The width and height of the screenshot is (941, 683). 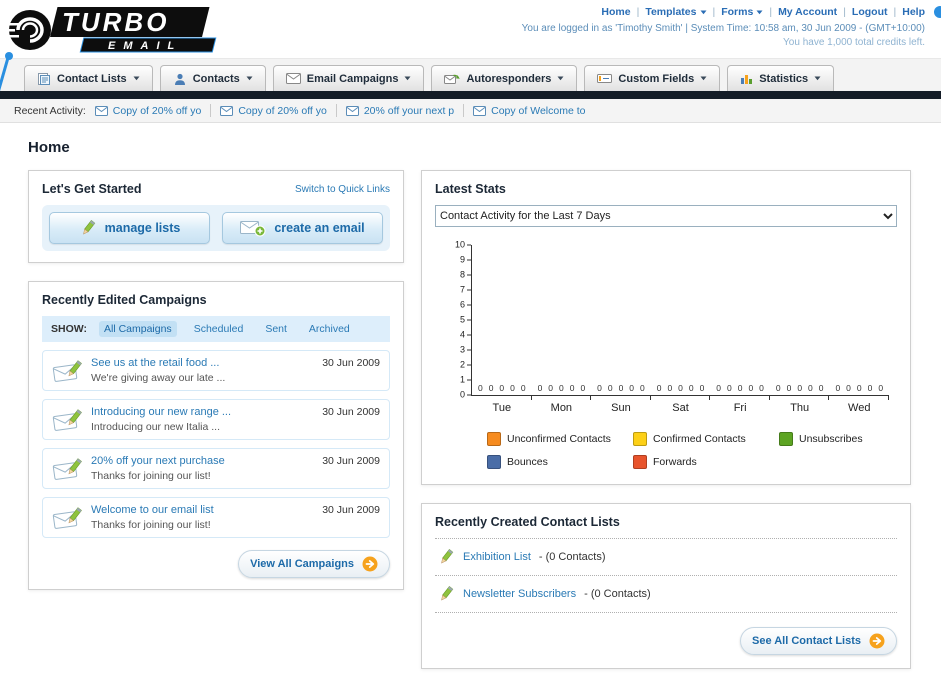 I want to click on turbo-email-logo: TURBO EMAIL, so click(x=130, y=32).